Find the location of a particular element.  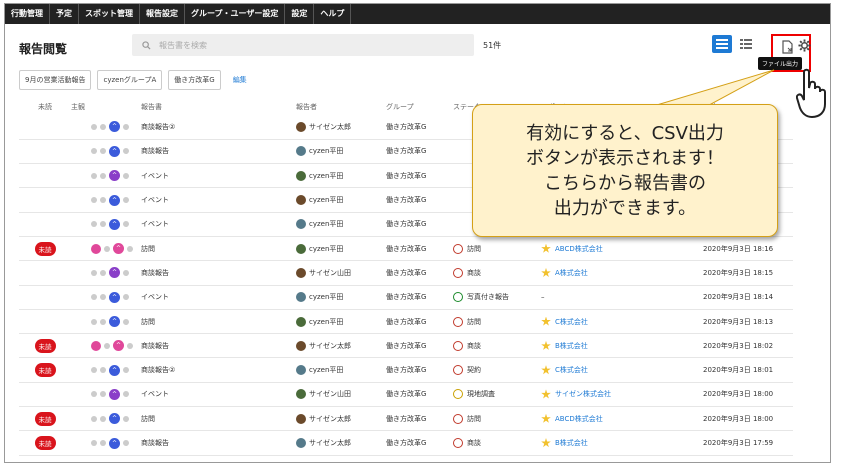

filter-tag: cyzenグループA is located at coordinates (130, 80).